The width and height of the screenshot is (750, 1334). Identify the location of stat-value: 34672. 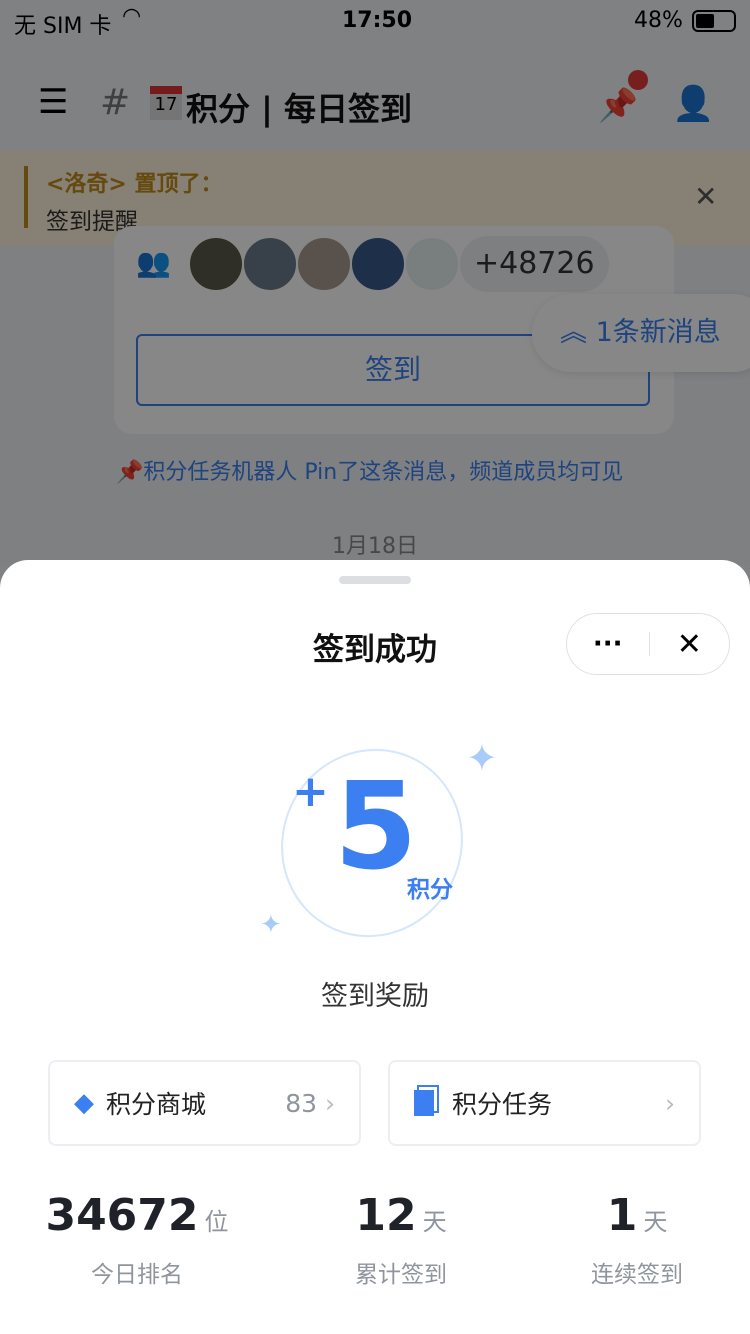
(122, 1215).